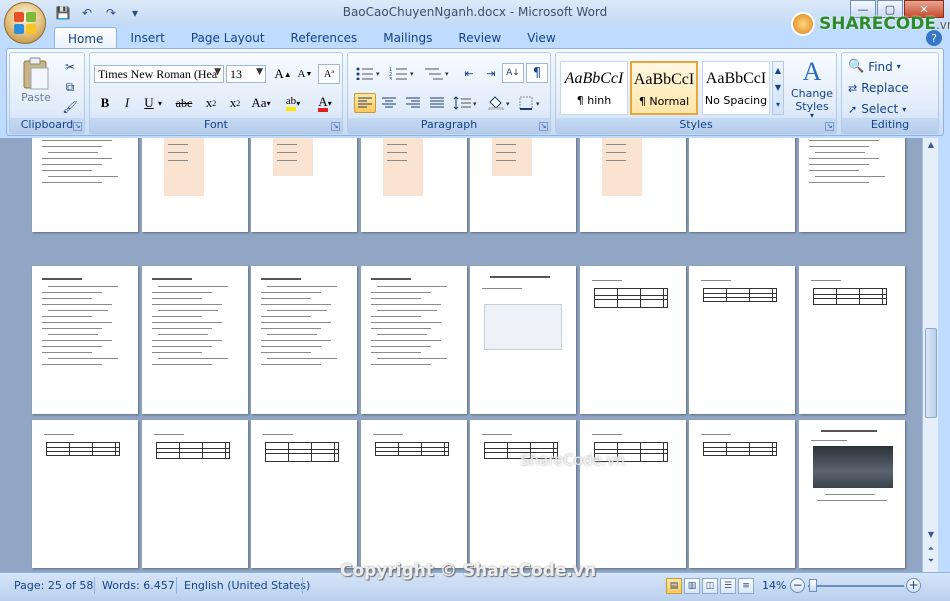 The width and height of the screenshot is (950, 601). I want to click on office-button, so click(25, 23).